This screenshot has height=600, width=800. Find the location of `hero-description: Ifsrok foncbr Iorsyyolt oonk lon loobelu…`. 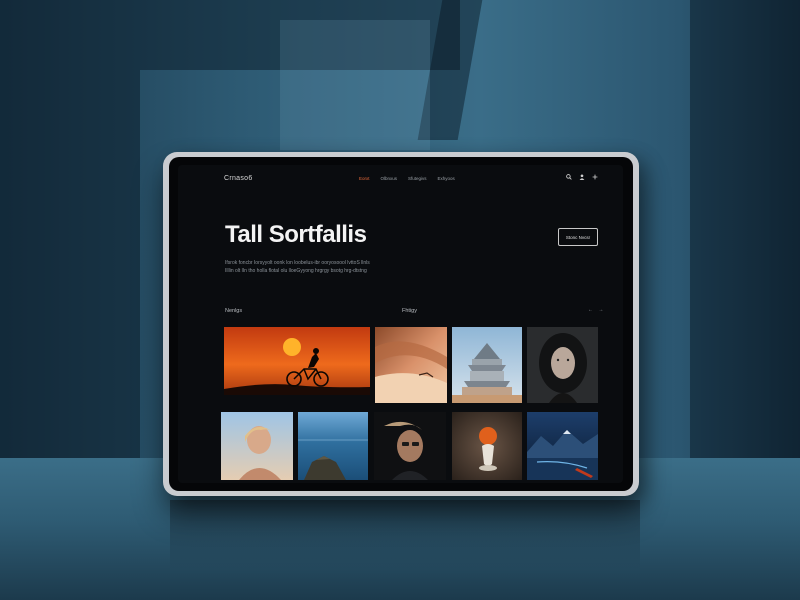

hero-description: Ifsrok foncbr Iorsyyolt oonk lon loobelu… is located at coordinates (325, 267).